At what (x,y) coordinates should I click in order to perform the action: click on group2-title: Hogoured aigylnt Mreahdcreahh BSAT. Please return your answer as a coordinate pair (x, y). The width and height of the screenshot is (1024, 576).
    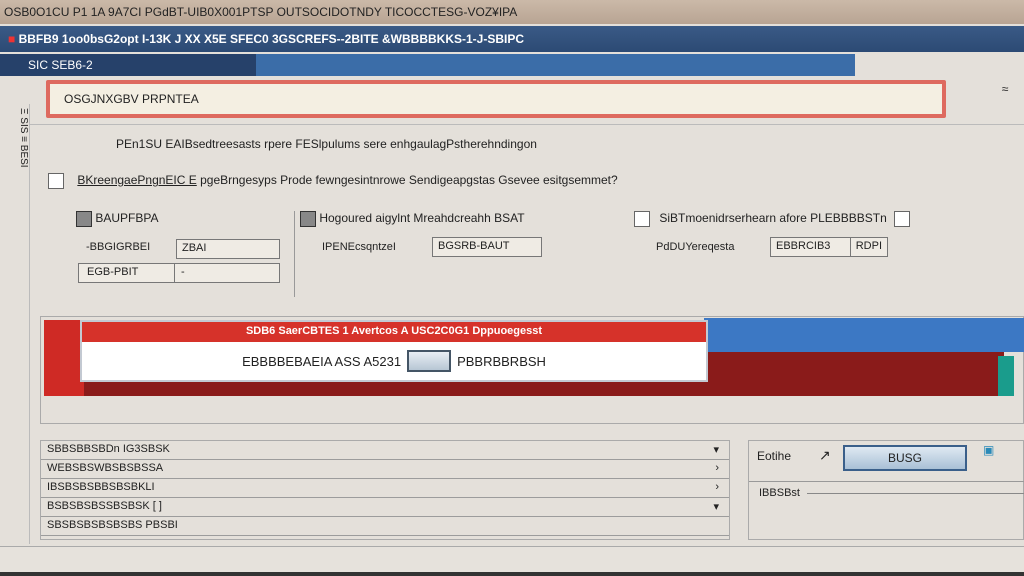
    Looking at the image, I should click on (422, 218).